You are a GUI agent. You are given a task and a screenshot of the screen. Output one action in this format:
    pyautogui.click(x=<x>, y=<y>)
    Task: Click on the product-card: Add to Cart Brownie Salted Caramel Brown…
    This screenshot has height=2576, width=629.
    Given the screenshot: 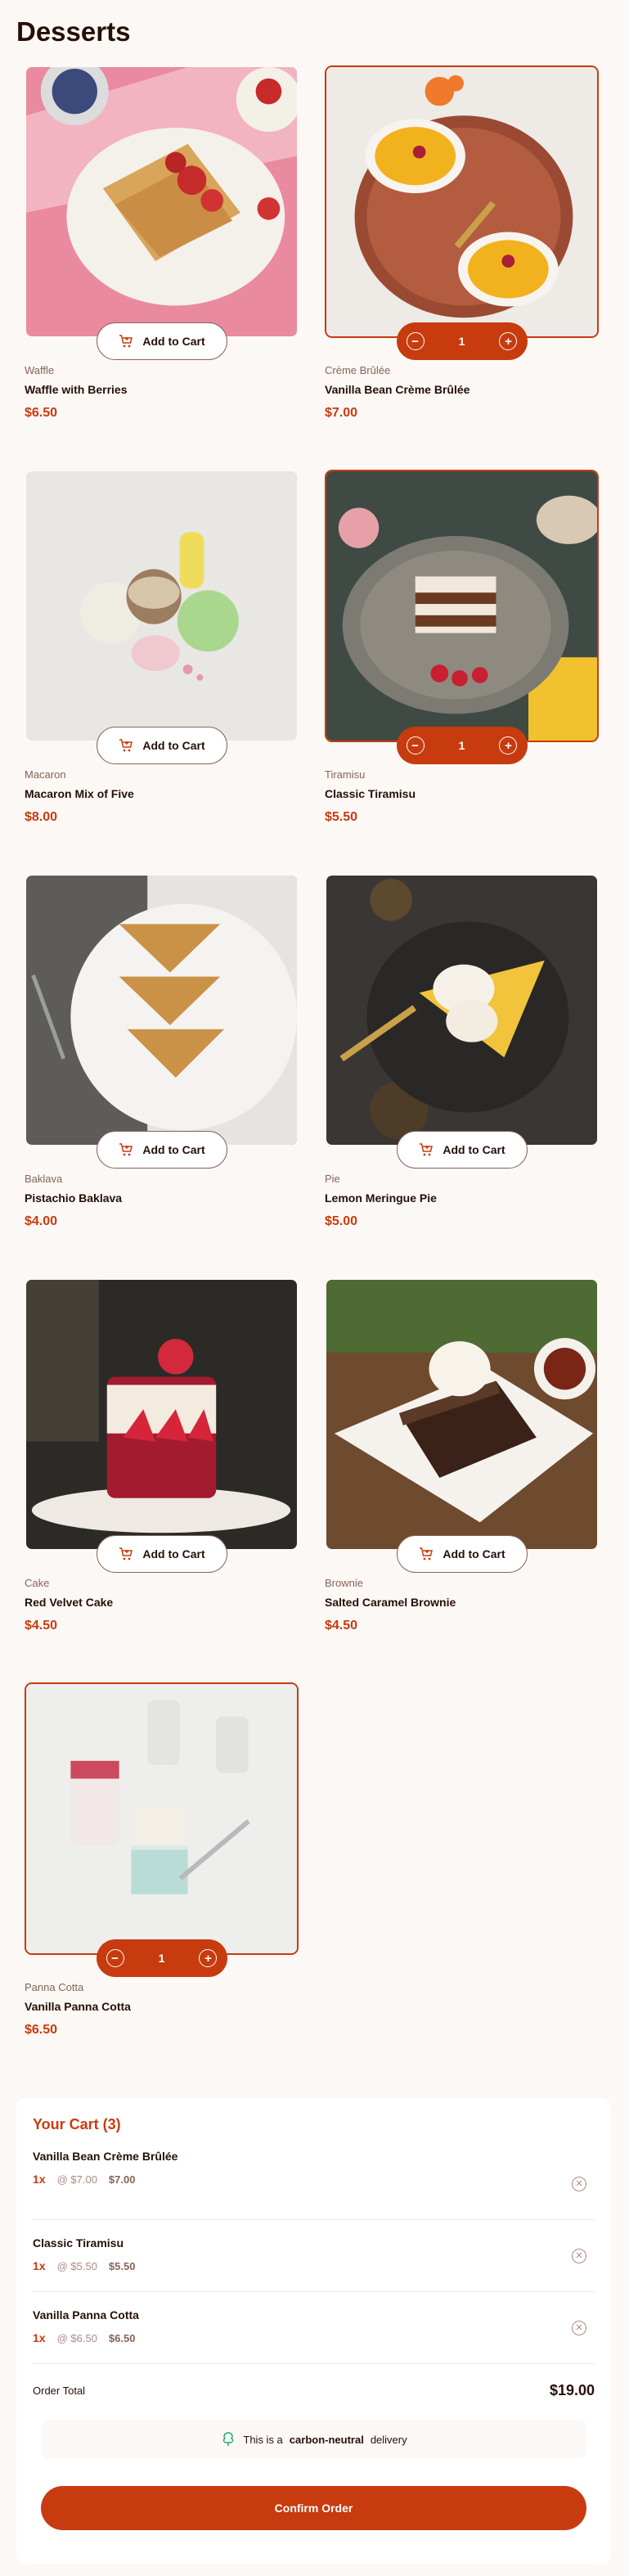 What is the action you would take?
    pyautogui.click(x=462, y=1480)
    